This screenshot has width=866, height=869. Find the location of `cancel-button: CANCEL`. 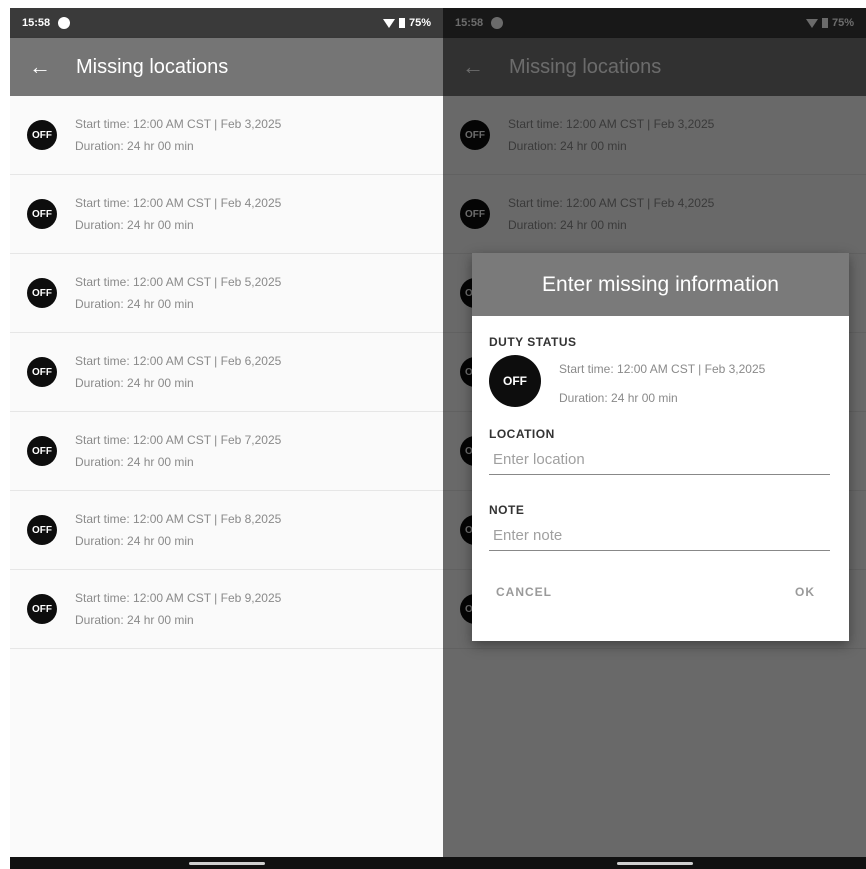

cancel-button: CANCEL is located at coordinates (524, 592).